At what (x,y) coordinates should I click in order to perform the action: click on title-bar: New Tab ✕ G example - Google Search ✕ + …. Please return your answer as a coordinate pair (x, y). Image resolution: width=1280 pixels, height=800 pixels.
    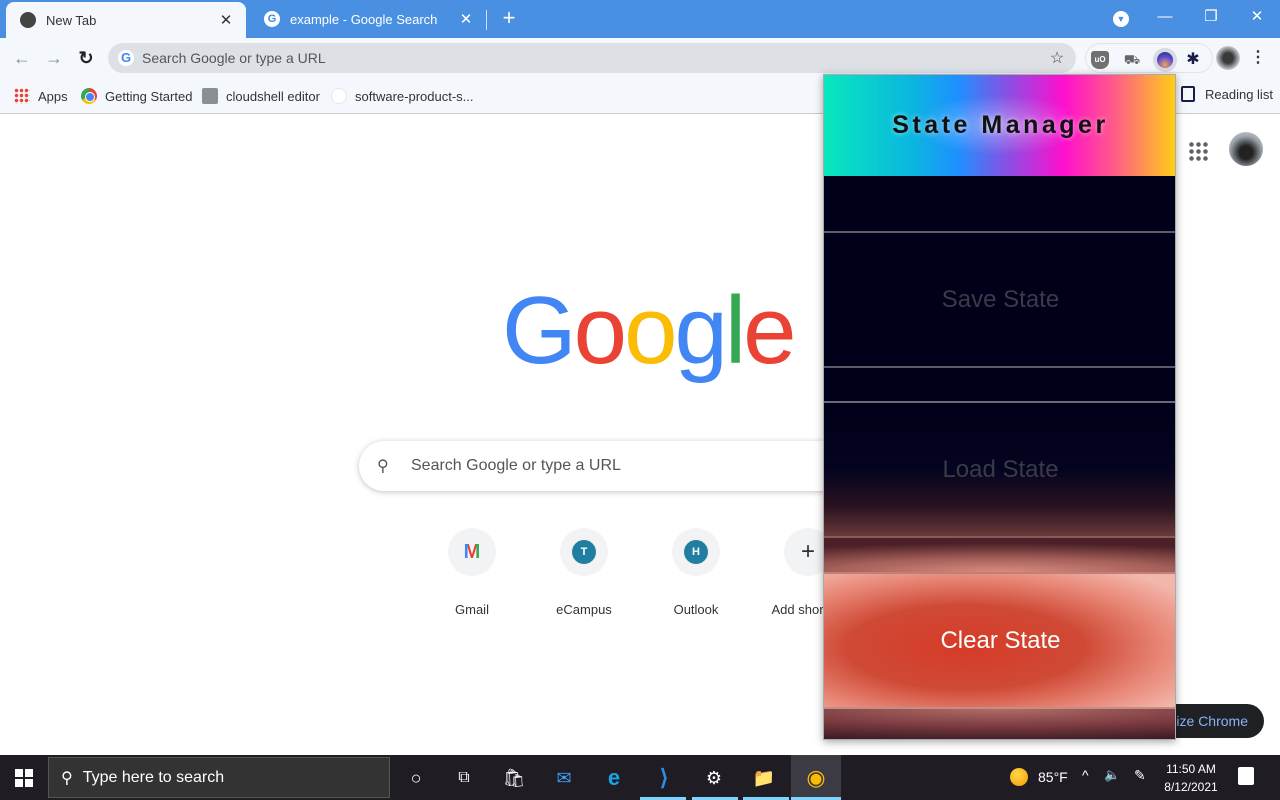
    Looking at the image, I should click on (640, 19).